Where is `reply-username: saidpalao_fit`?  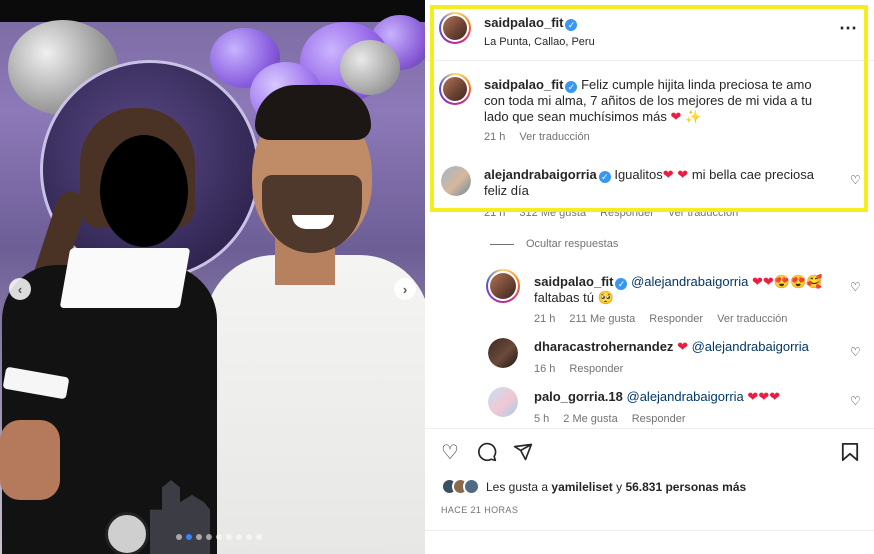 reply-username: saidpalao_fit is located at coordinates (573, 281).